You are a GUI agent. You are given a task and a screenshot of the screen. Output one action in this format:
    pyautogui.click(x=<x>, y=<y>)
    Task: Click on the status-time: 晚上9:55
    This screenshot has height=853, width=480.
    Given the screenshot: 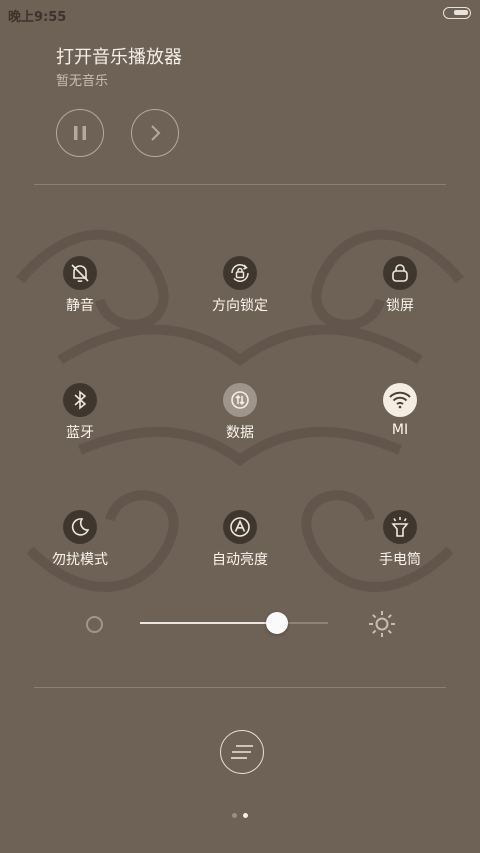 What is the action you would take?
    pyautogui.click(x=37, y=17)
    